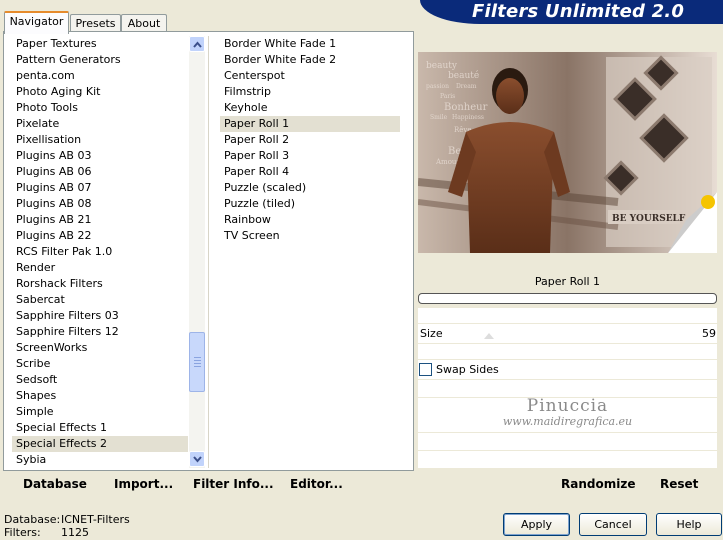  Describe the element at coordinates (75, 532) in the screenshot. I see `filters-count-value: 1125` at that location.